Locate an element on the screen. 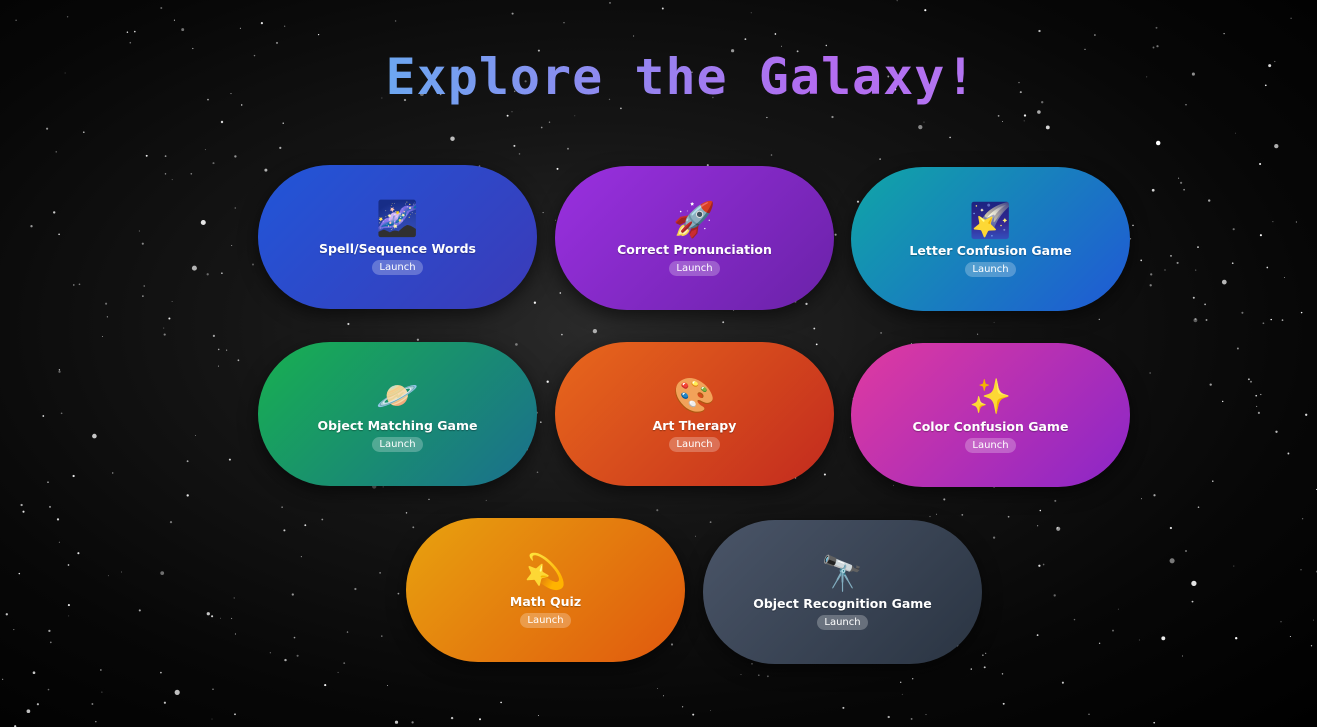 The image size is (1317, 727). card-label: Object Recognition Game is located at coordinates (842, 603).